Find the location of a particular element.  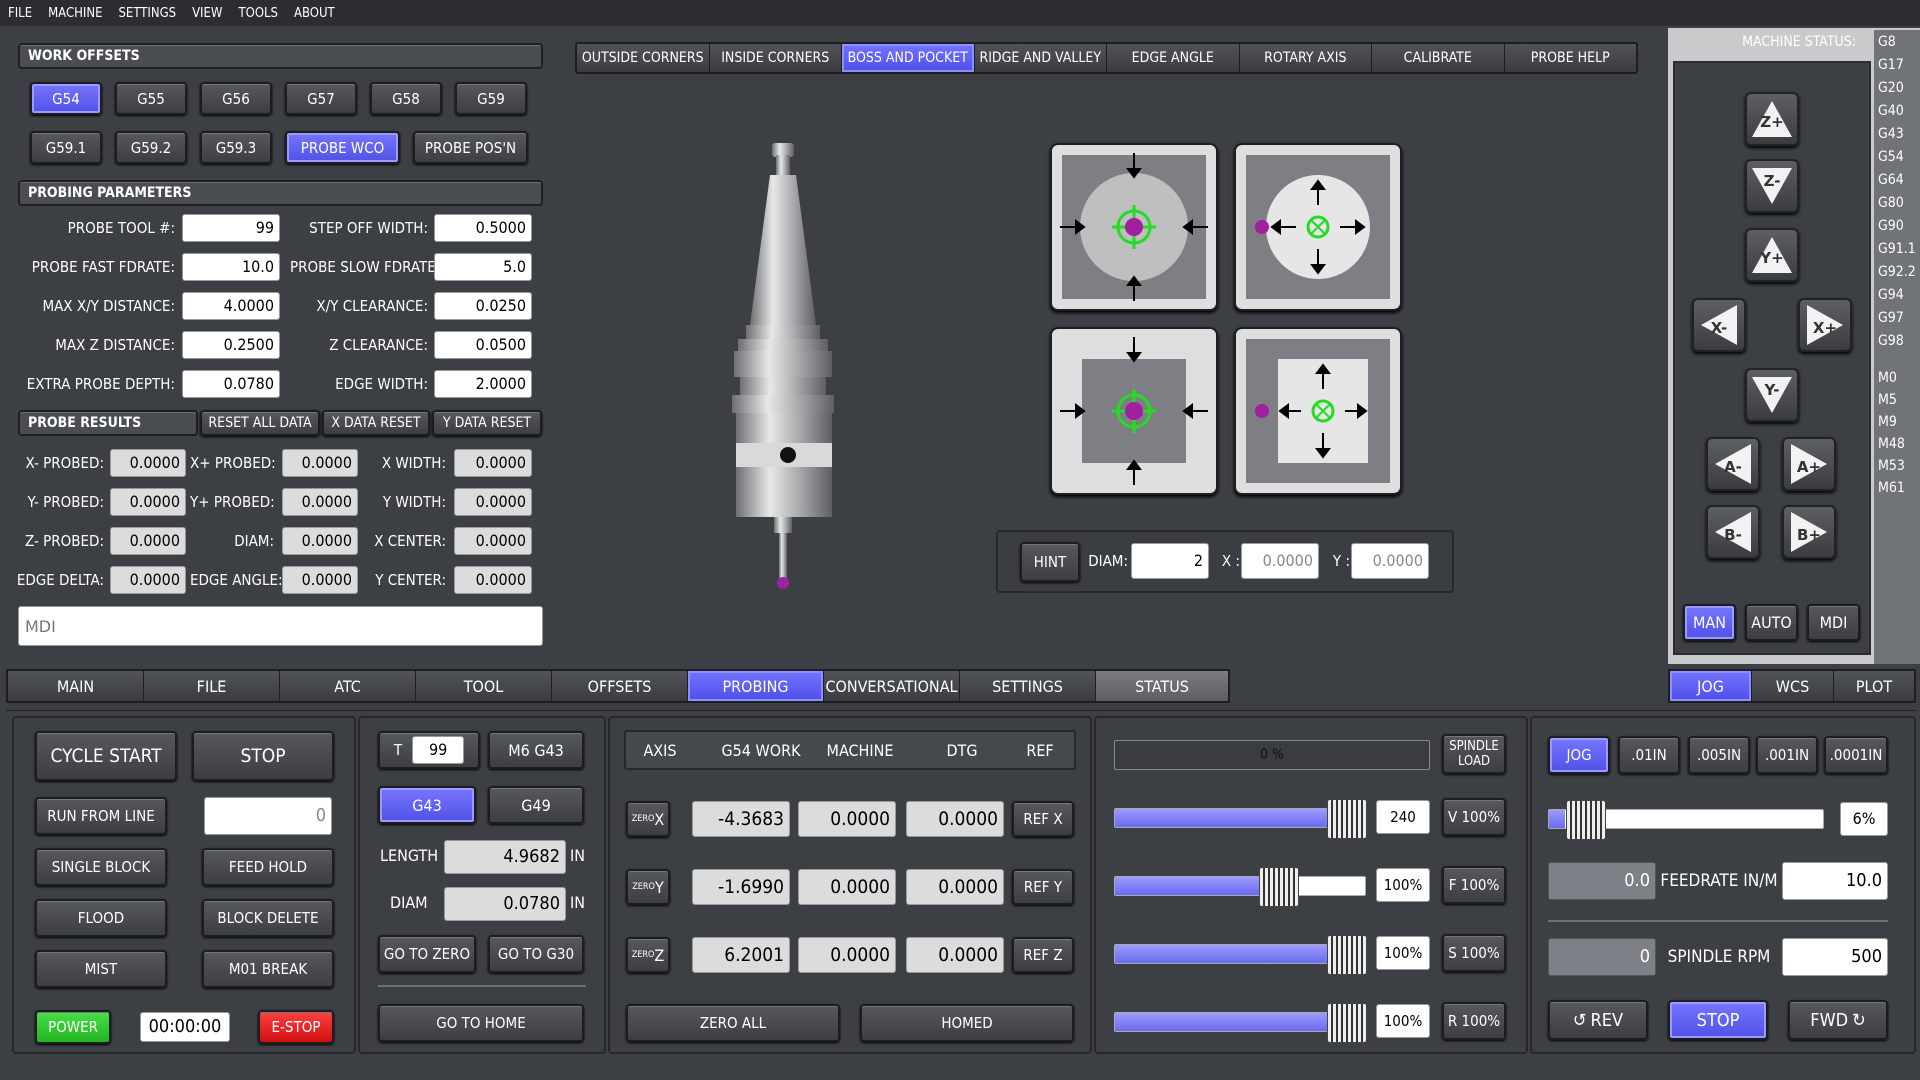

spindle-override-slider is located at coordinates (1241, 955).